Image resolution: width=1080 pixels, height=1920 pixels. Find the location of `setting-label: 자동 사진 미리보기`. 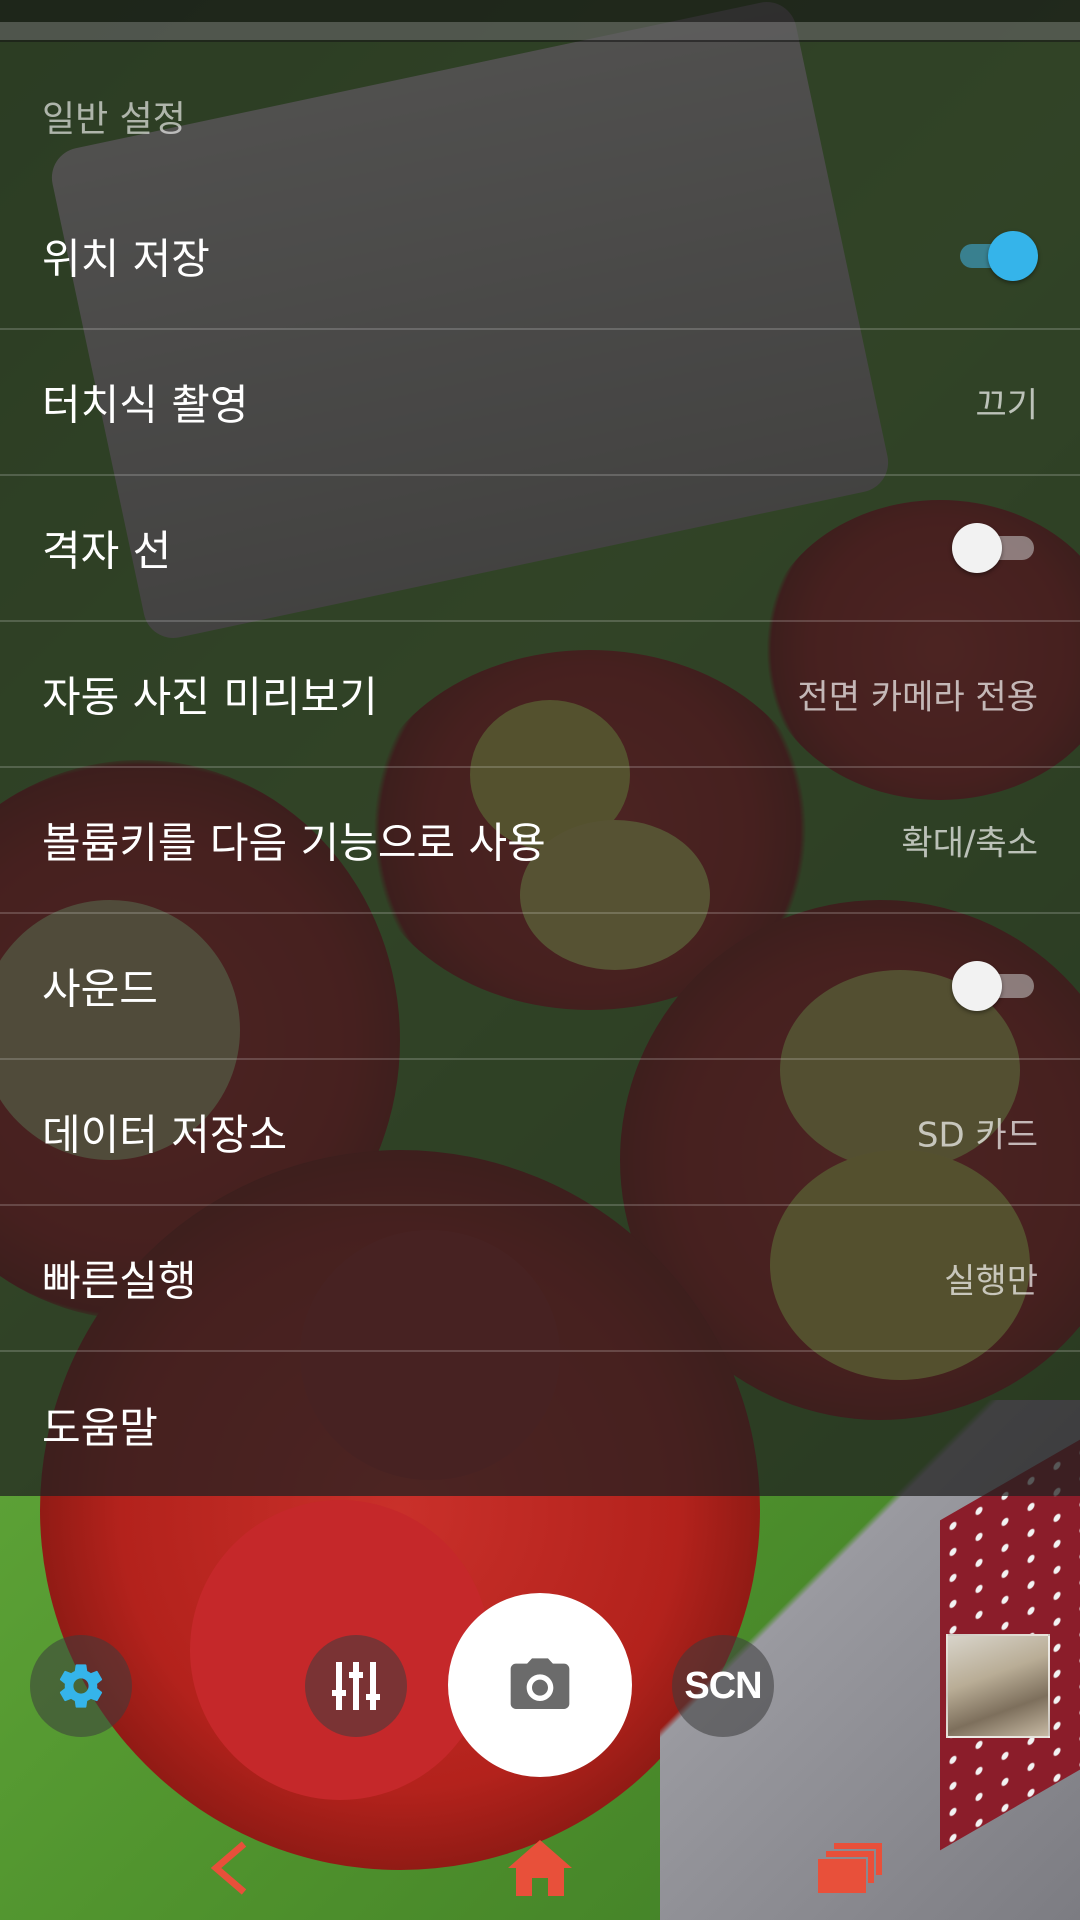

setting-label: 자동 사진 미리보기 is located at coordinates (210, 697).